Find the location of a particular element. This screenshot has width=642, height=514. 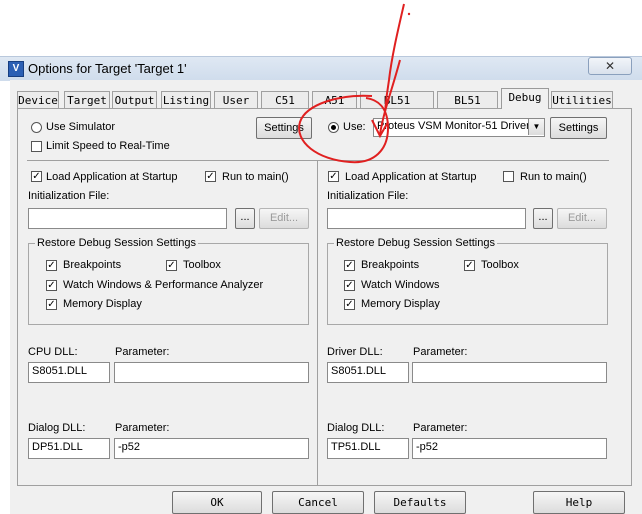

right-init-file-label: Initialization File: is located at coordinates (368, 196).